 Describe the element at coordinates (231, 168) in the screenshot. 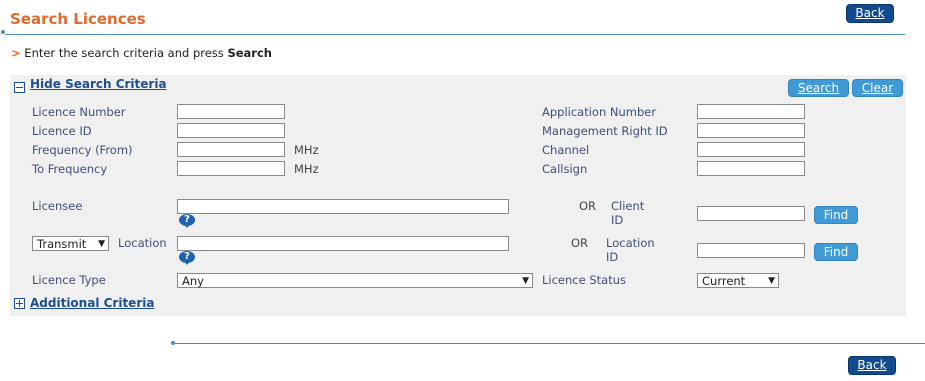

I see `to-frequency-input` at that location.